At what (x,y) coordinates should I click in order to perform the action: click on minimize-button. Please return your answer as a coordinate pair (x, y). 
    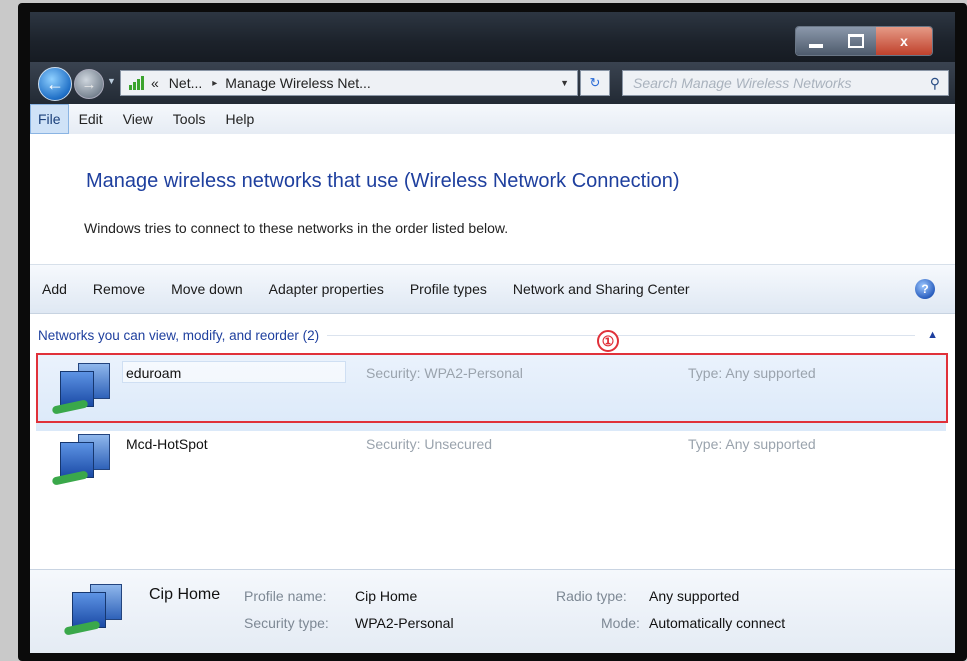
    Looking at the image, I should click on (816, 41).